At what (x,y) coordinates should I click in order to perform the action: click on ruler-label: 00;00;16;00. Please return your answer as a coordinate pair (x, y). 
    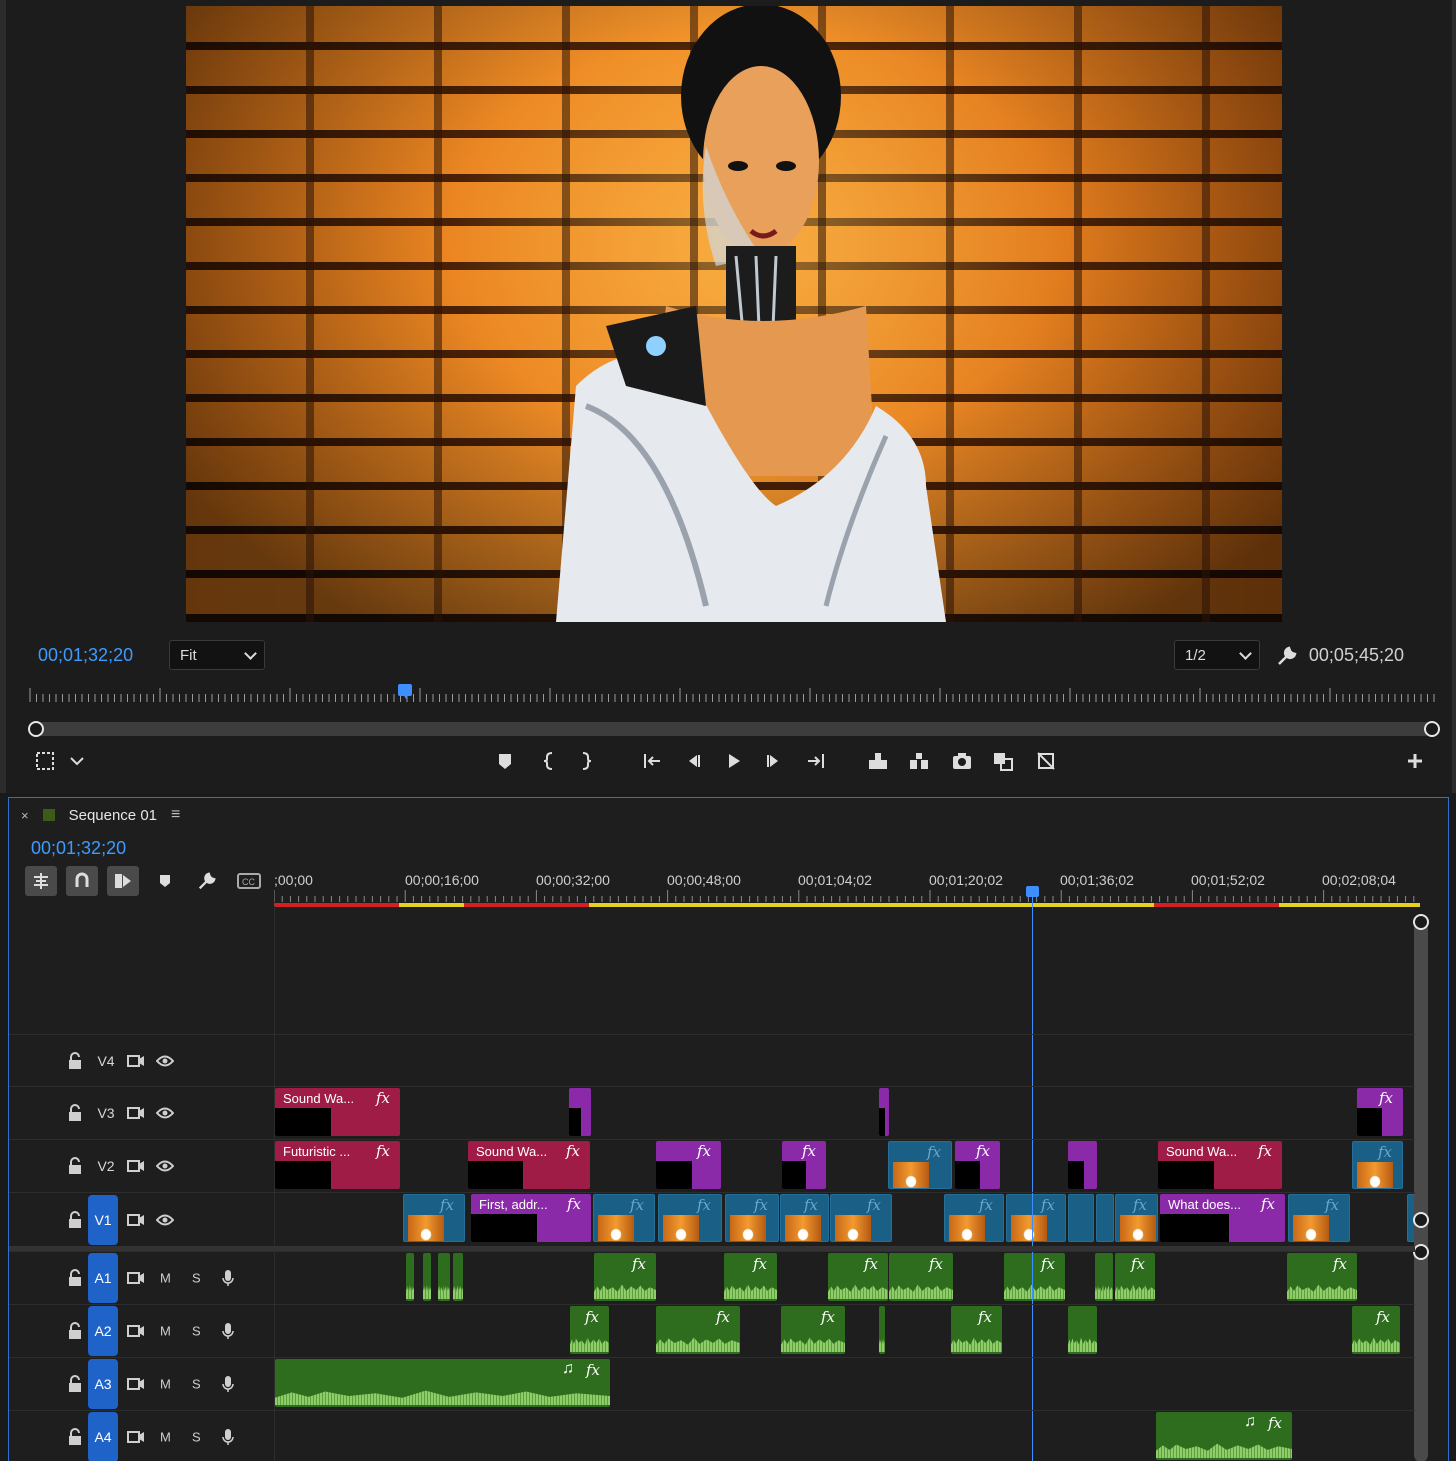
    Looking at the image, I should click on (442, 880).